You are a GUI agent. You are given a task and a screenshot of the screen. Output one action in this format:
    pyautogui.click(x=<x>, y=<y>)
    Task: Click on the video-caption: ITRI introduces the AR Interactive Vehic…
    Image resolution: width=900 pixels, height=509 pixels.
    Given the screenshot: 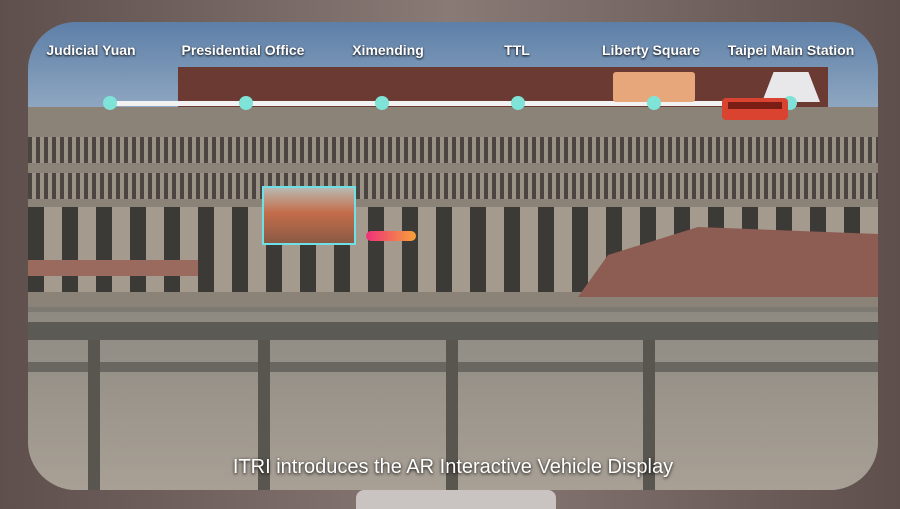 What is the action you would take?
    pyautogui.click(x=453, y=467)
    